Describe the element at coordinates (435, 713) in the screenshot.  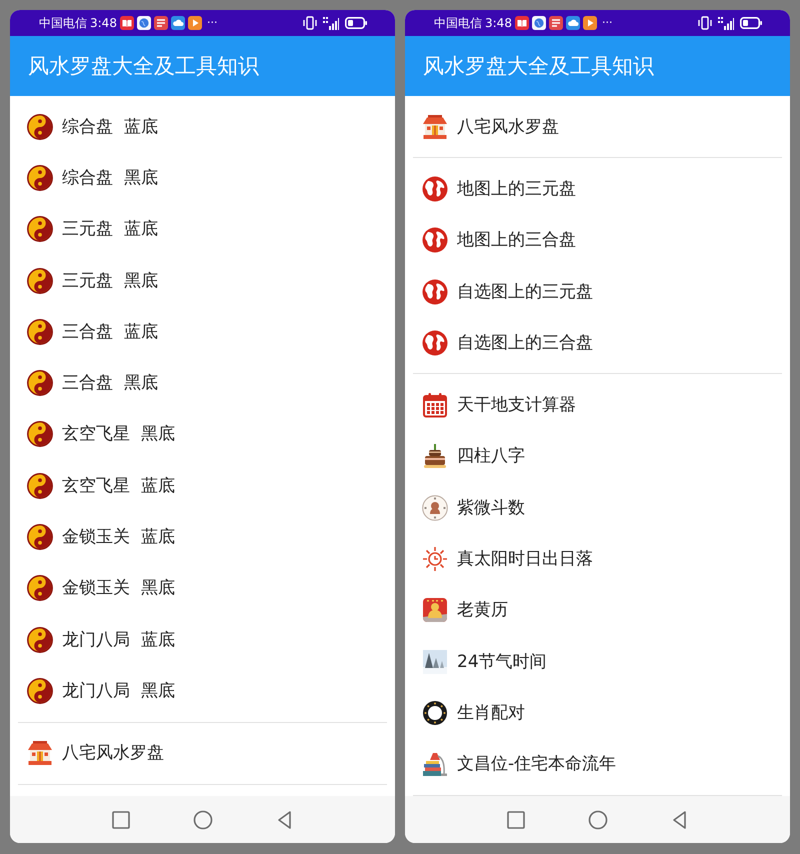
I see `ring-icon` at that location.